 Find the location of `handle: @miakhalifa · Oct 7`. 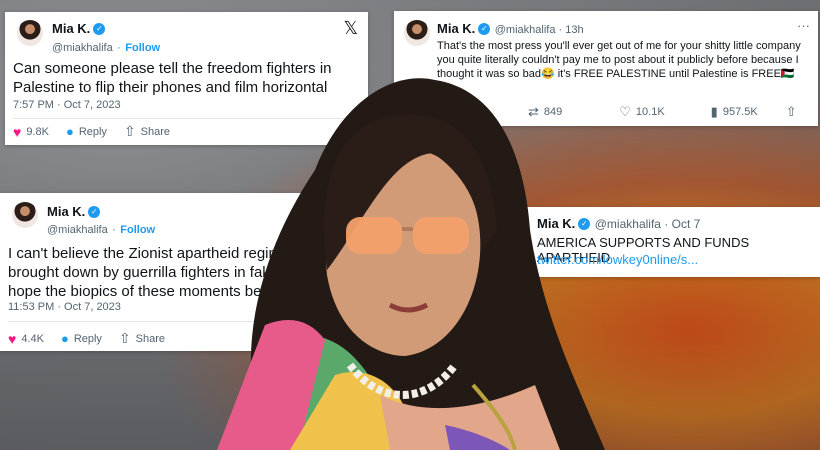

handle: @miakhalifa · Oct 7 is located at coordinates (647, 224).